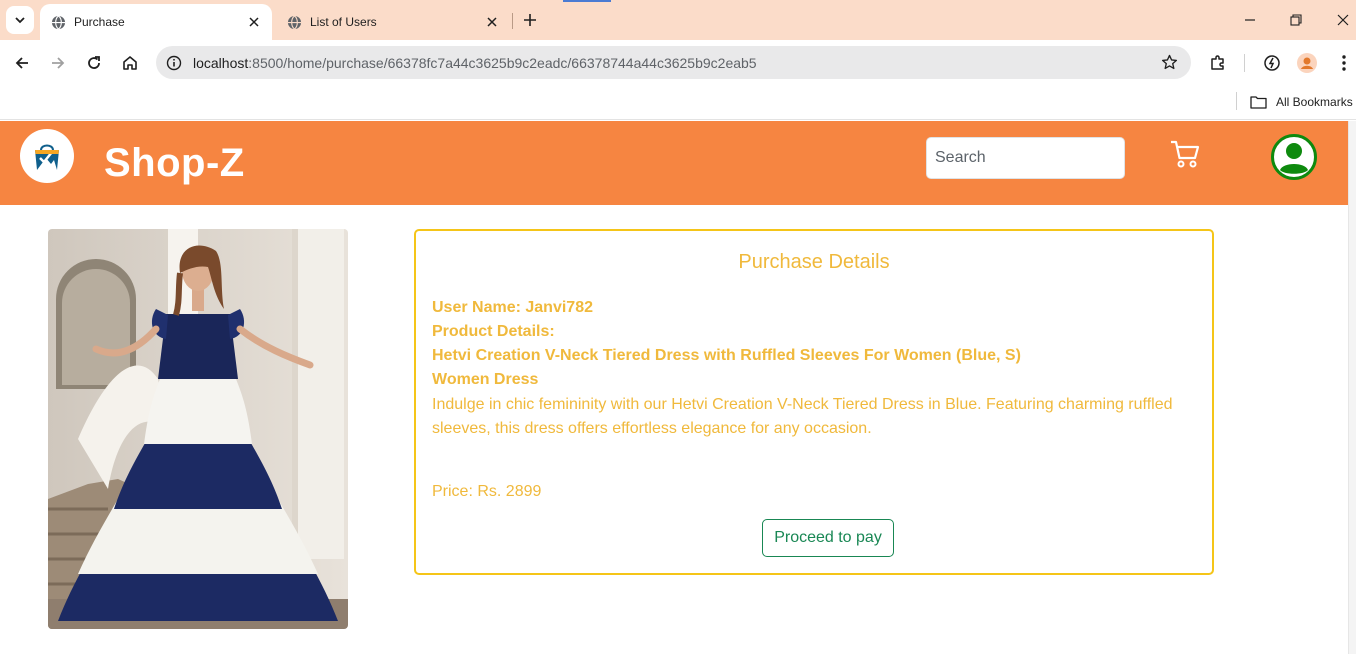 This screenshot has width=1356, height=654. I want to click on arrow-right-icon, so click(58, 63).